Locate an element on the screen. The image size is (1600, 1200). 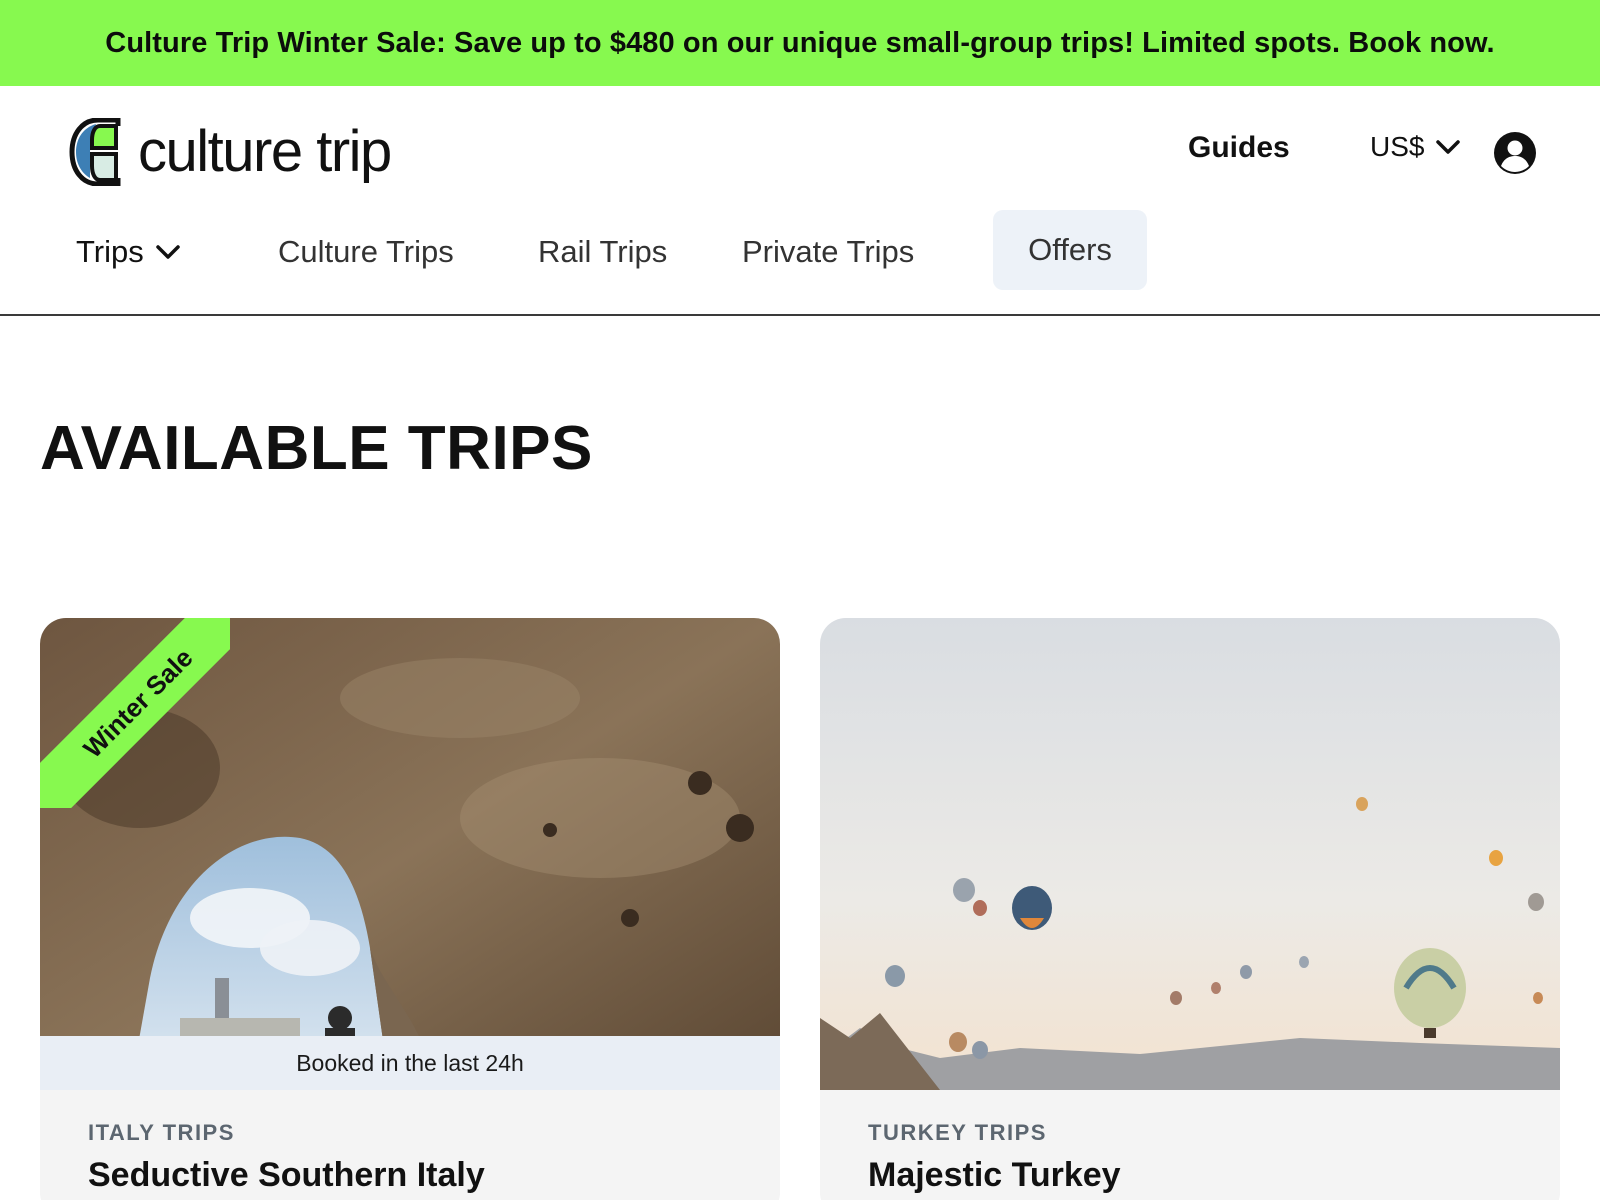
trip-card-category: ITALY TRIPS is located at coordinates (161, 1132).